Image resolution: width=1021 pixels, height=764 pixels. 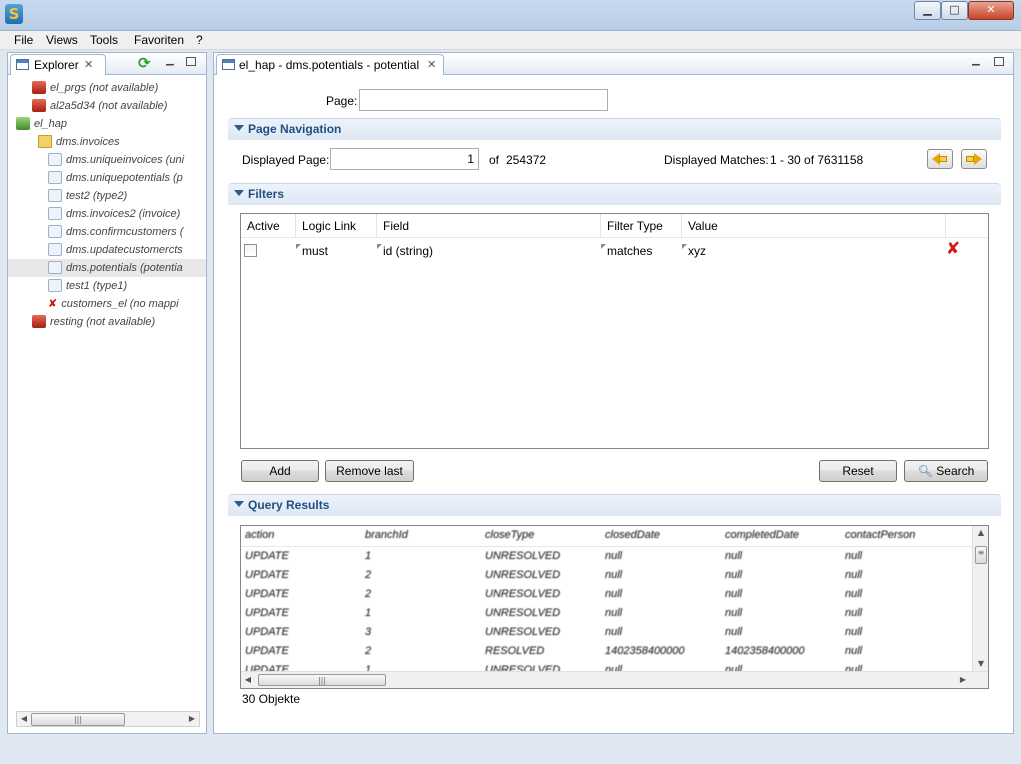 What do you see at coordinates (159, 40) in the screenshot?
I see `menu-favoriten: Favoriten` at bounding box center [159, 40].